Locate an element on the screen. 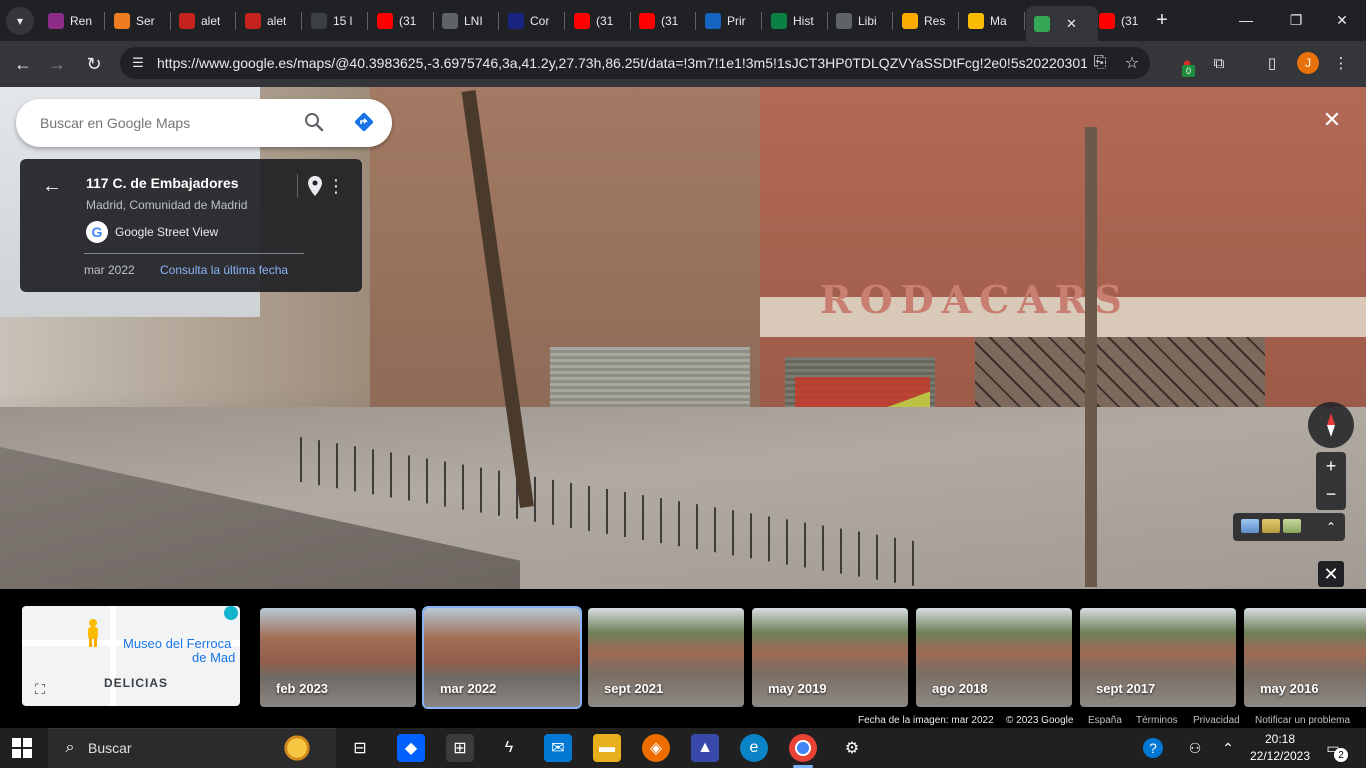 Image resolution: width=1366 pixels, height=768 pixels. tray-chevron-up-icon: ⌃ is located at coordinates (1228, 748).